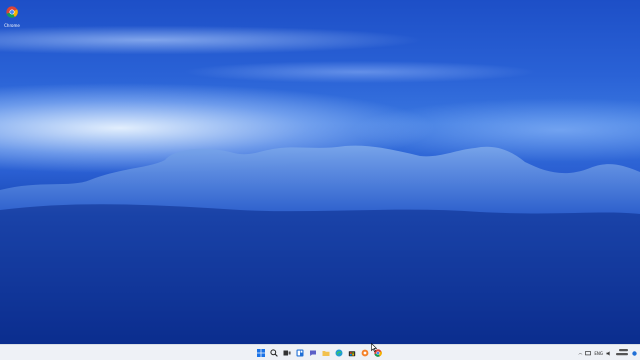  I want to click on search-button, so click(273, 352).